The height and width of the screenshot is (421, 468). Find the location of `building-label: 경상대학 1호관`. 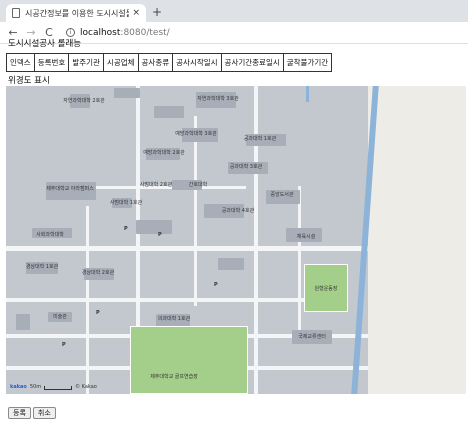

building-label: 경상대학 1호관 is located at coordinates (42, 267).